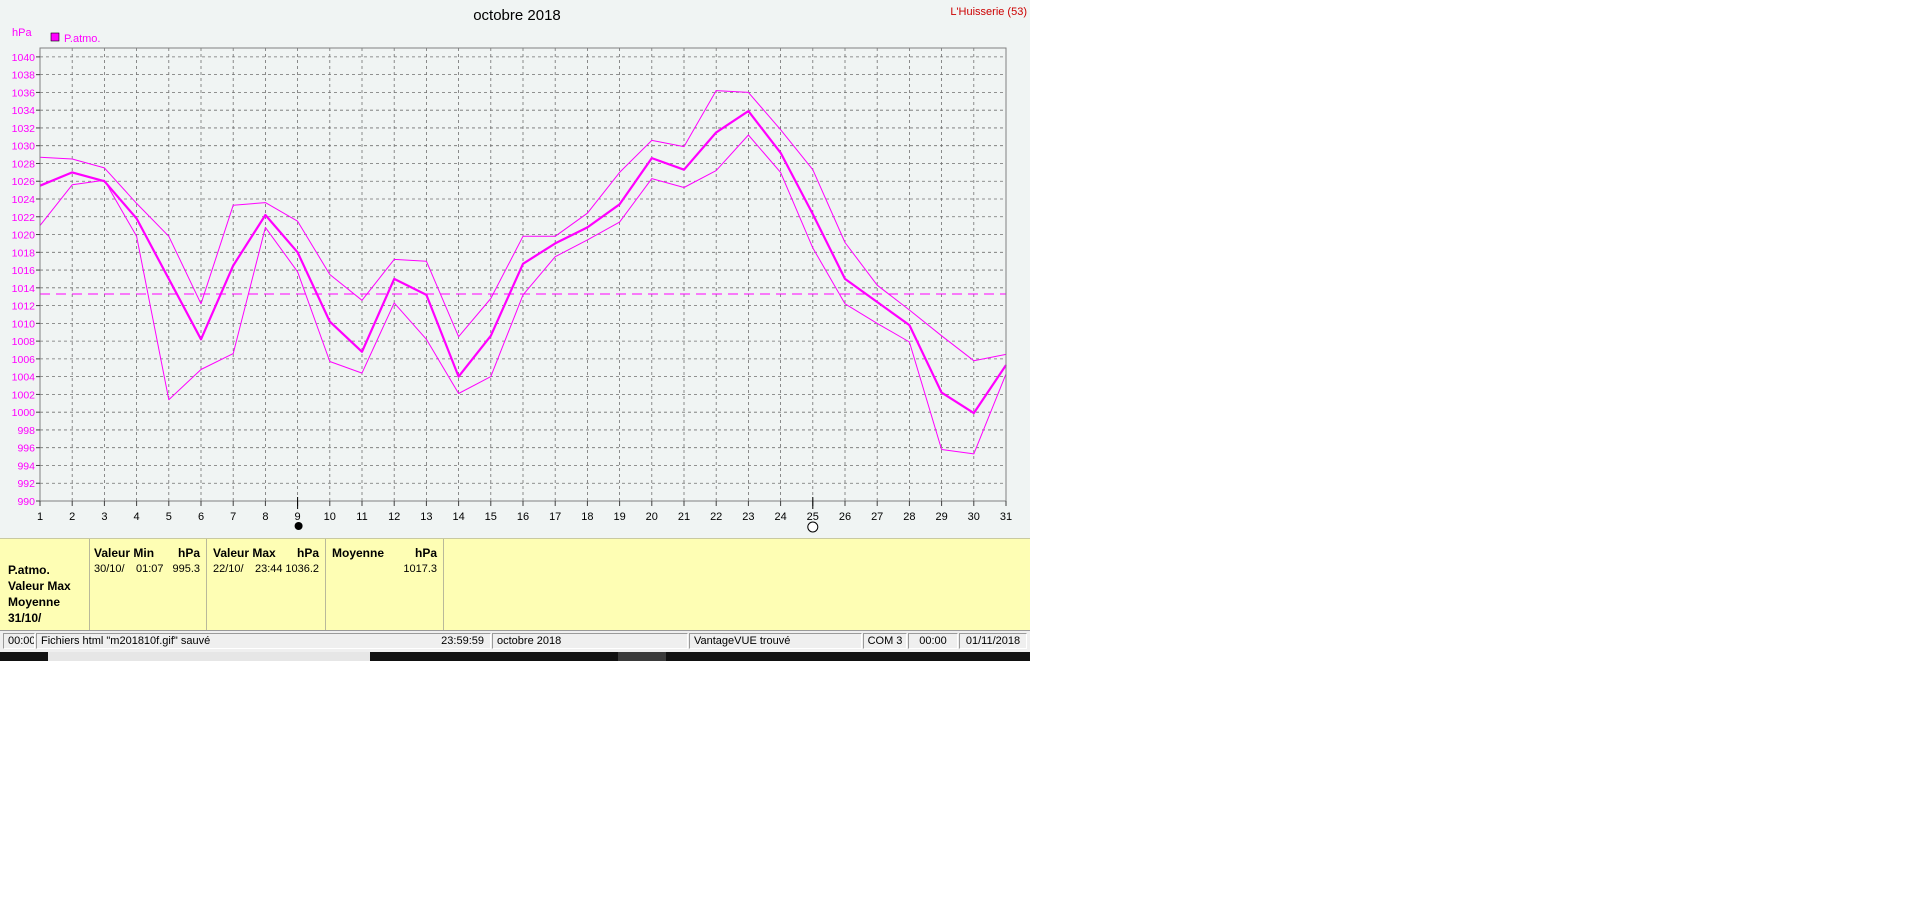 This screenshot has height=901, width=1920. Describe the element at coordinates (40, 517) in the screenshot. I see `x-tick-label: 1` at that location.